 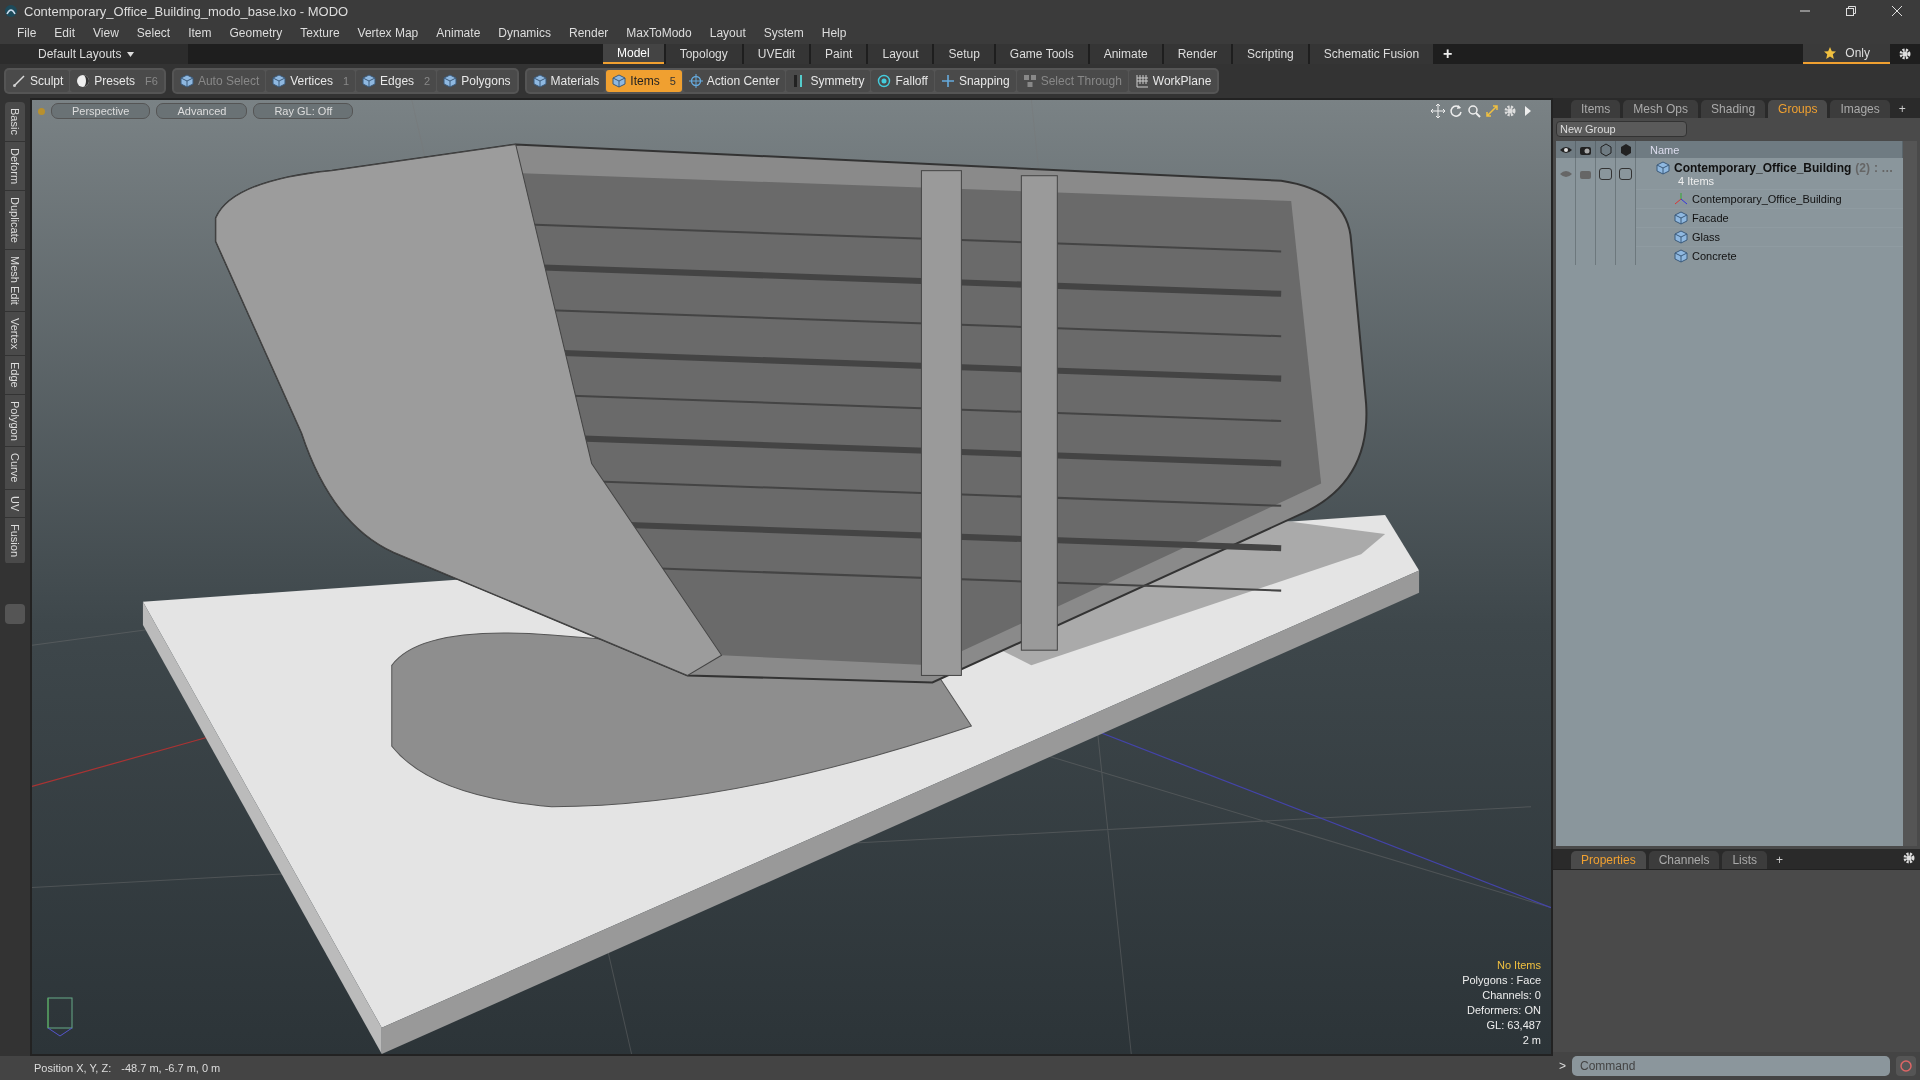 I want to click on menu-item: Render, so click(x=589, y=33).